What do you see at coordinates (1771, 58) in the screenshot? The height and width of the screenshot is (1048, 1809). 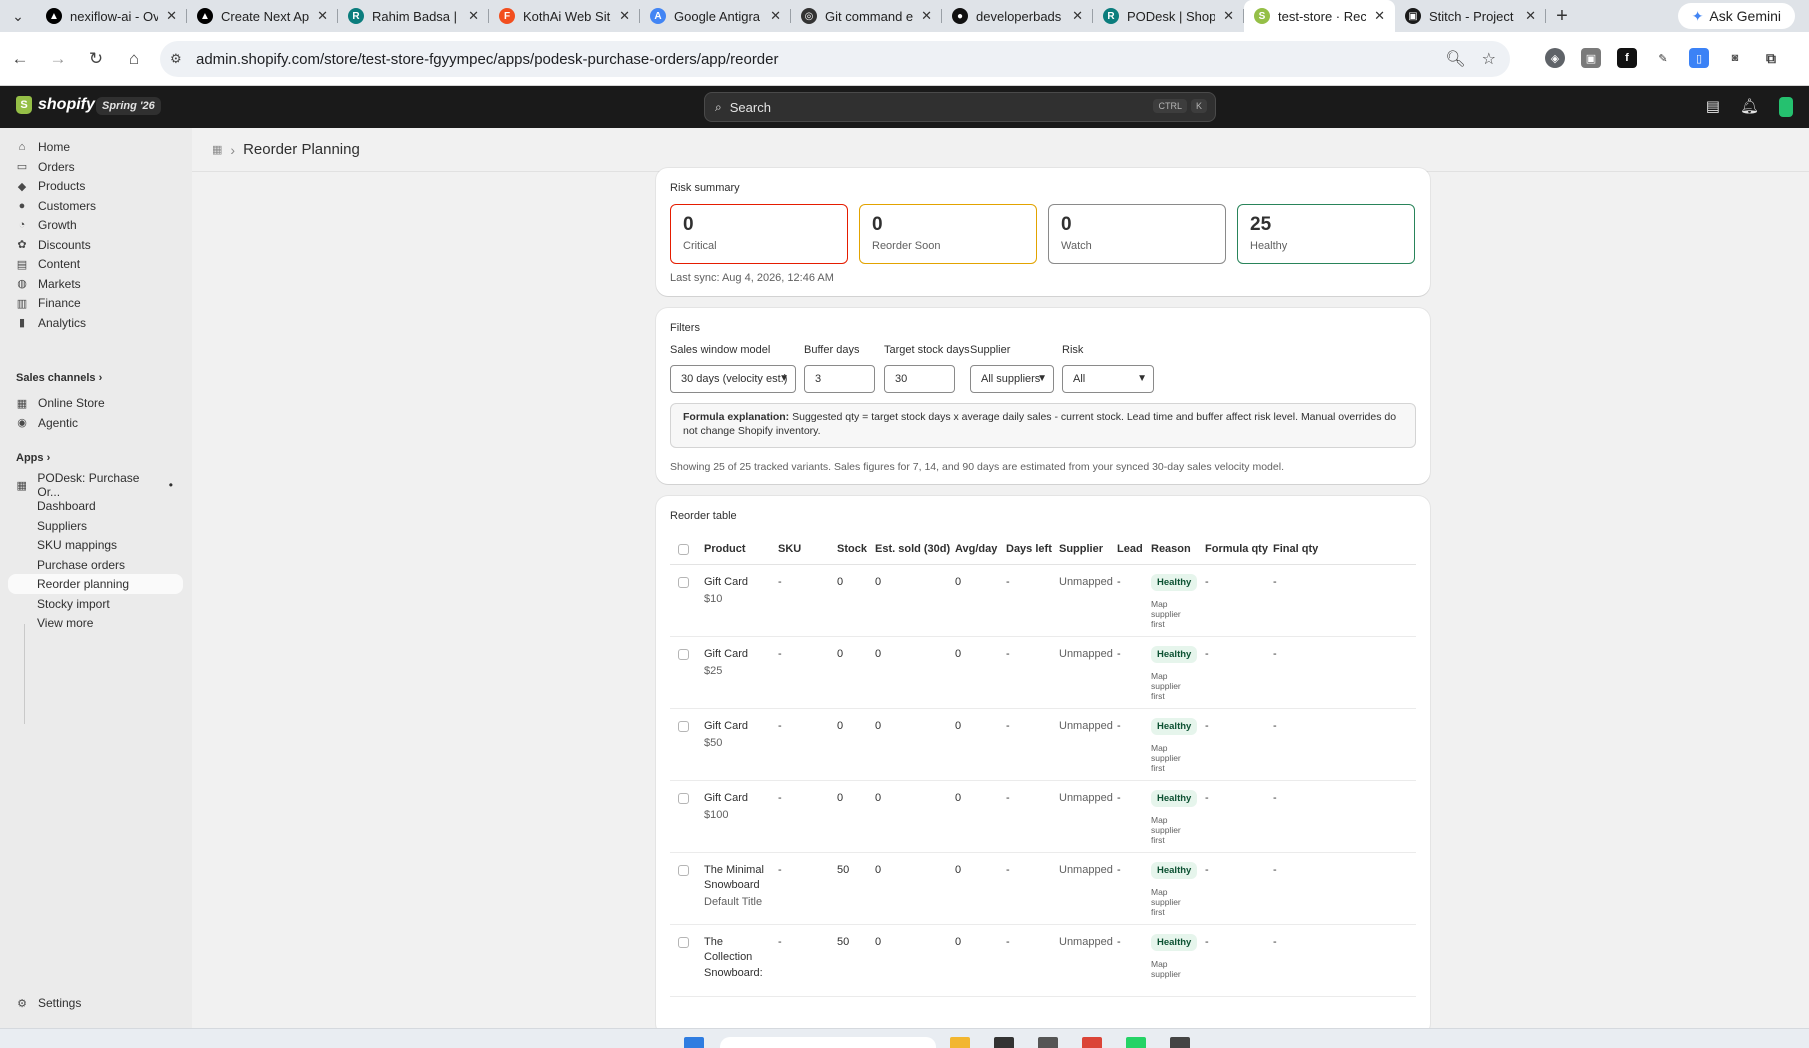 I see `extensions-puzzle-icon: ⧉` at bounding box center [1771, 58].